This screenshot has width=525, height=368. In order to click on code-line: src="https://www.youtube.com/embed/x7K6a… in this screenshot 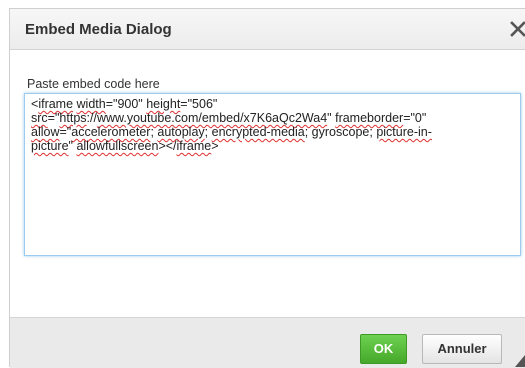, I will do `click(272, 118)`.